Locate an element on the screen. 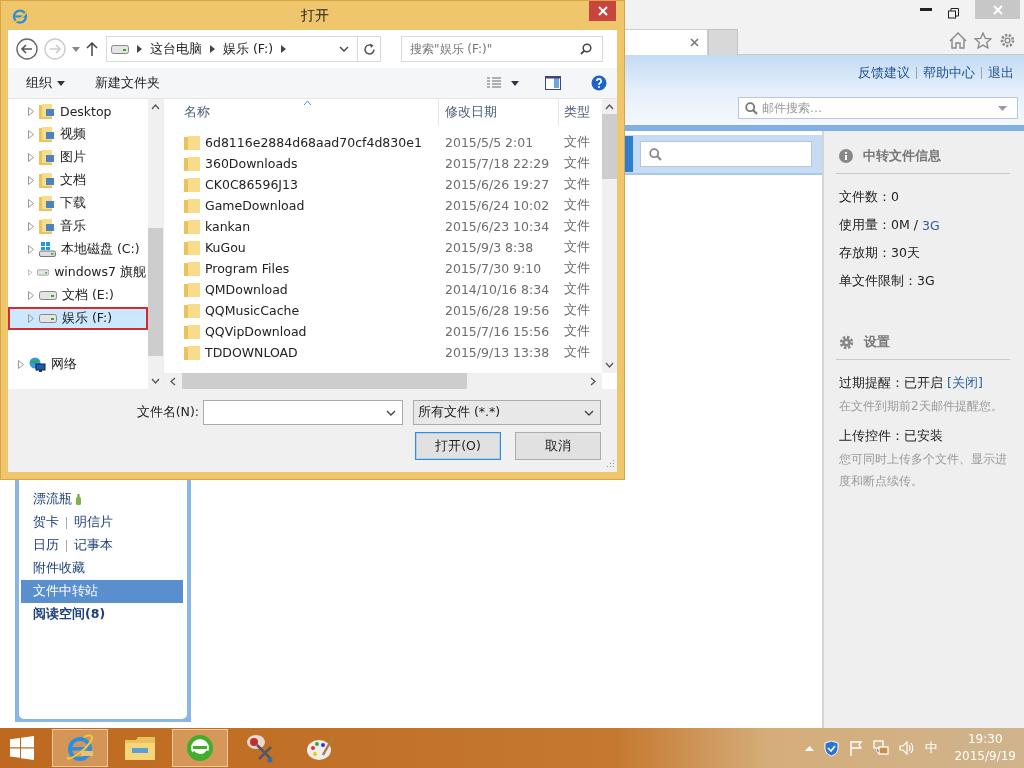  up-arrow-icon is located at coordinates (92, 49).